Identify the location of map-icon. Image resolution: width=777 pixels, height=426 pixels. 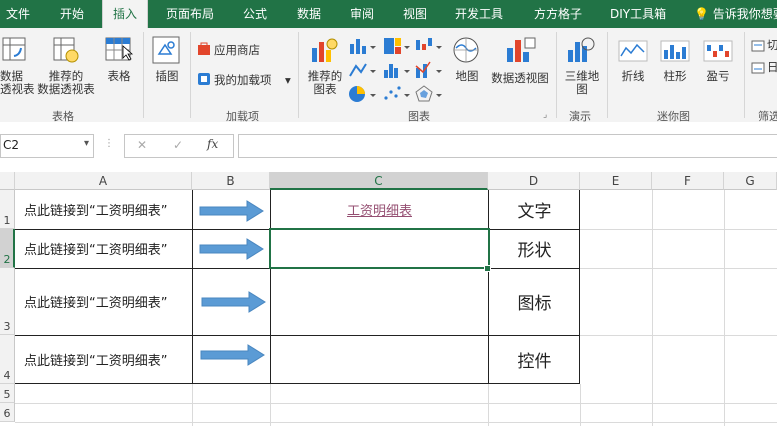
(467, 51).